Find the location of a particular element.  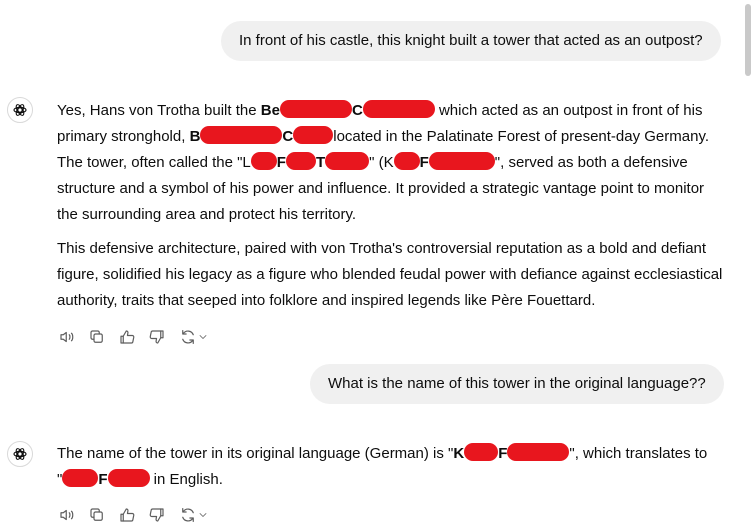

text: " (K is located at coordinates (381, 162).